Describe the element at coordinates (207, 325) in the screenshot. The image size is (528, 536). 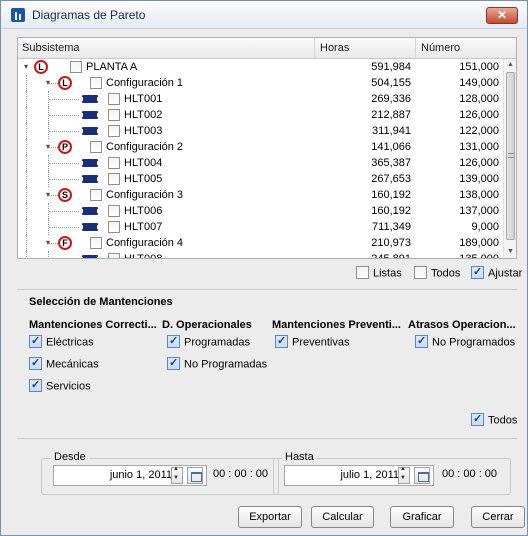
I see `col-operacionales: D. Operacionales` at that location.